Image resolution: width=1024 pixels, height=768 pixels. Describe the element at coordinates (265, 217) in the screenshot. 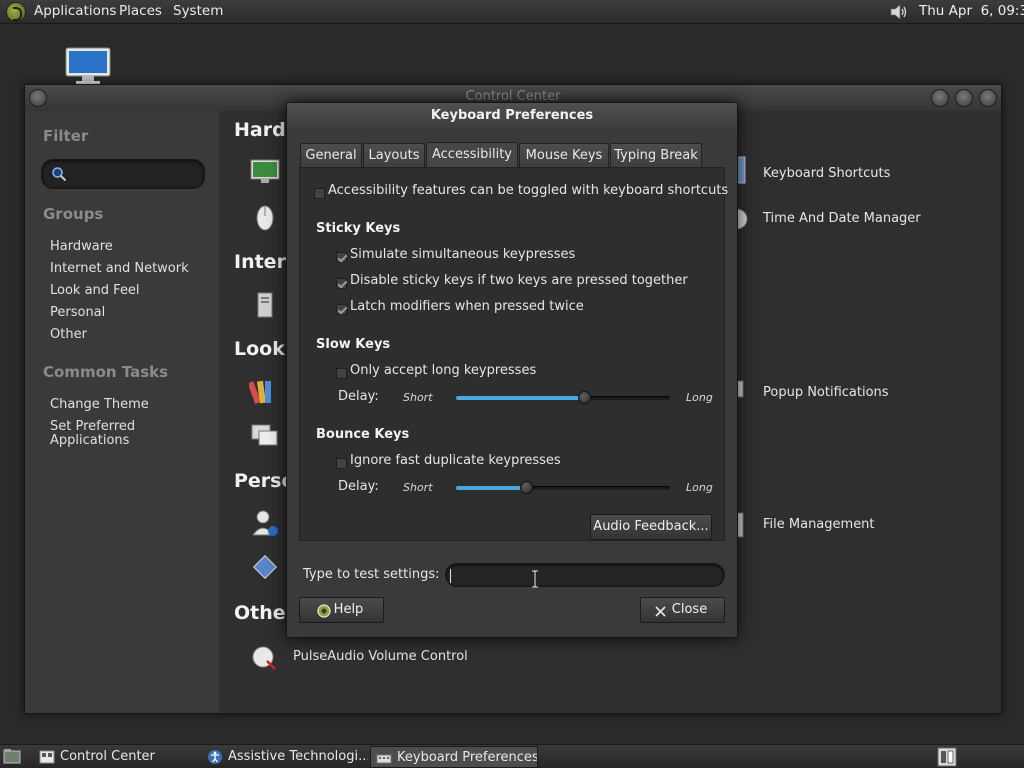

I see `mouse-icon` at that location.